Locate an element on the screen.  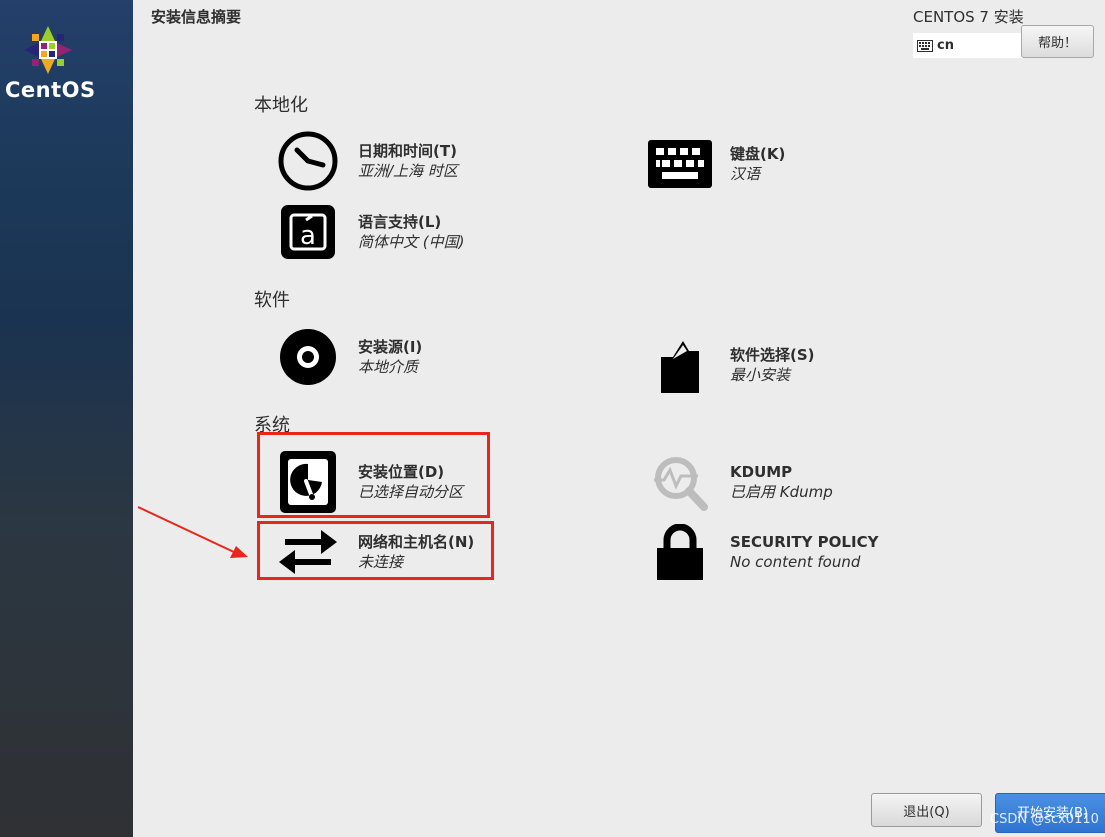
spoke-language-status: 简体中文 (中国) is located at coordinates (411, 241).